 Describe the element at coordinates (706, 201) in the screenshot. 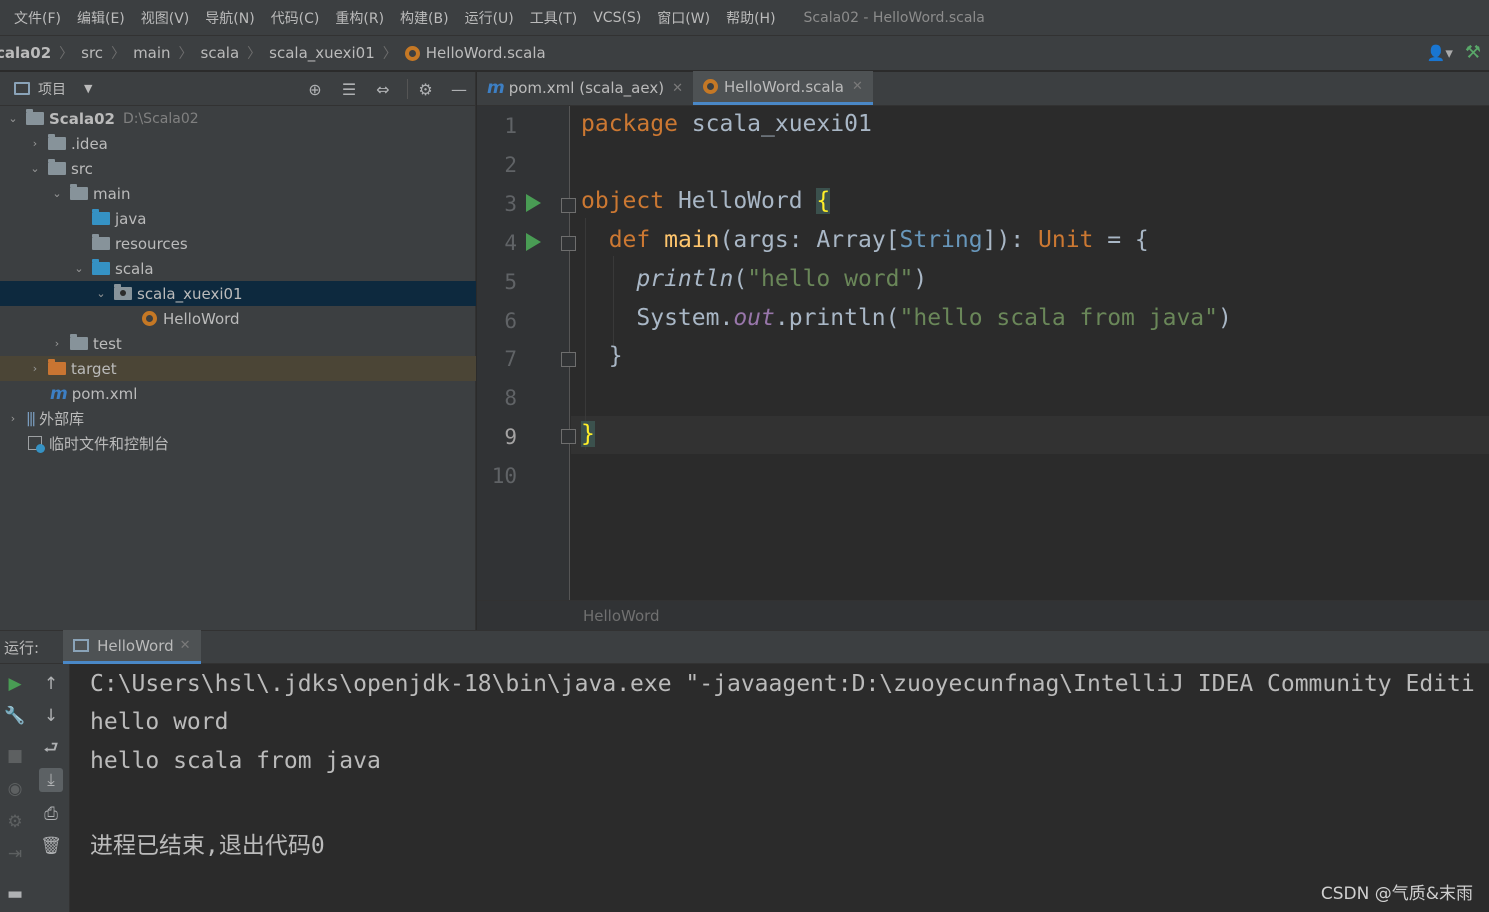

I see `code-line-3: object HelloWord {` at that location.